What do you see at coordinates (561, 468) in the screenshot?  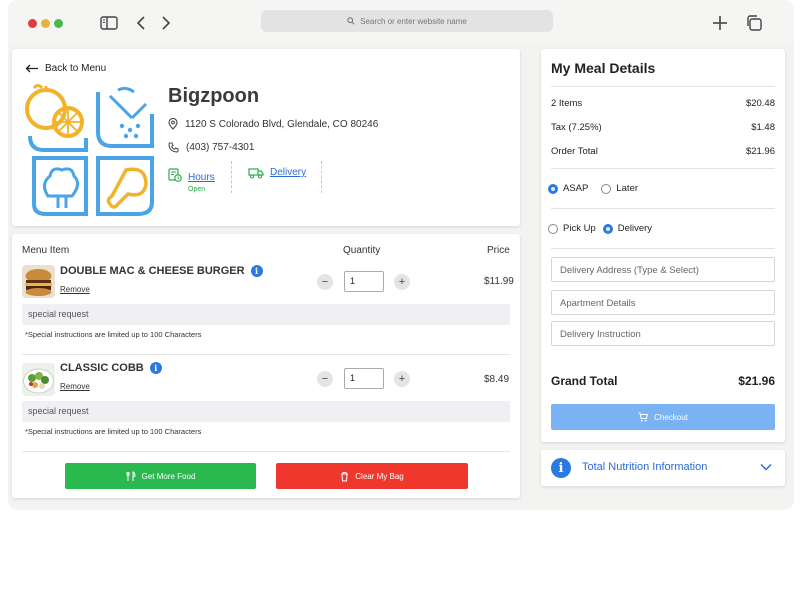 I see `info-icon: i` at bounding box center [561, 468].